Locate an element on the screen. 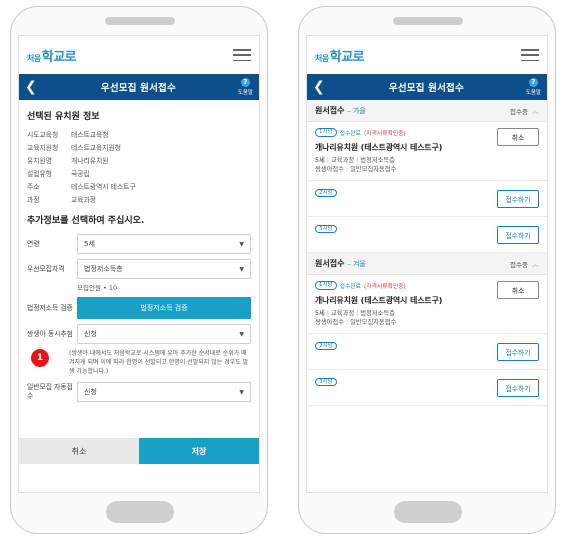 The image size is (570, 540). sibling-select: 신청 ▼ is located at coordinates (164, 334).